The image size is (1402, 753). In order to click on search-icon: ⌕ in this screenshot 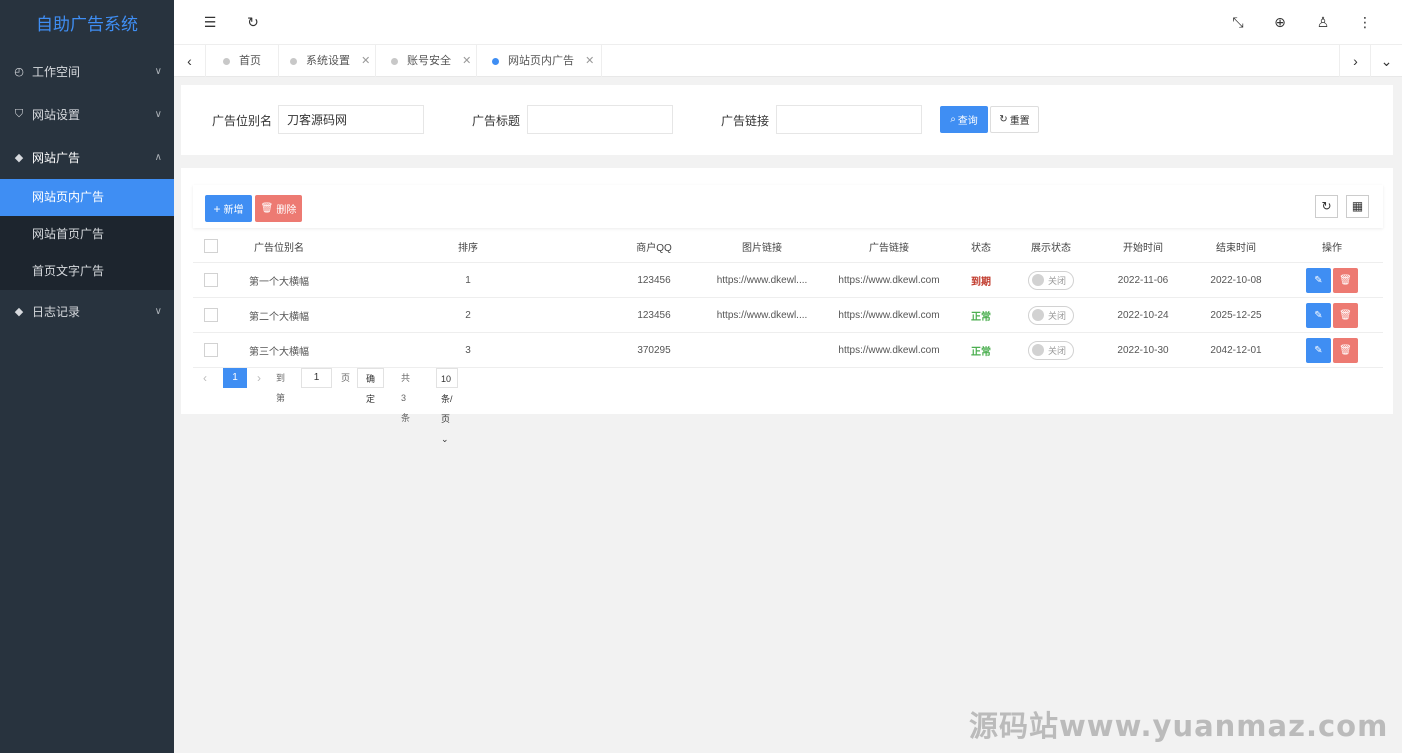, I will do `click(953, 119)`.